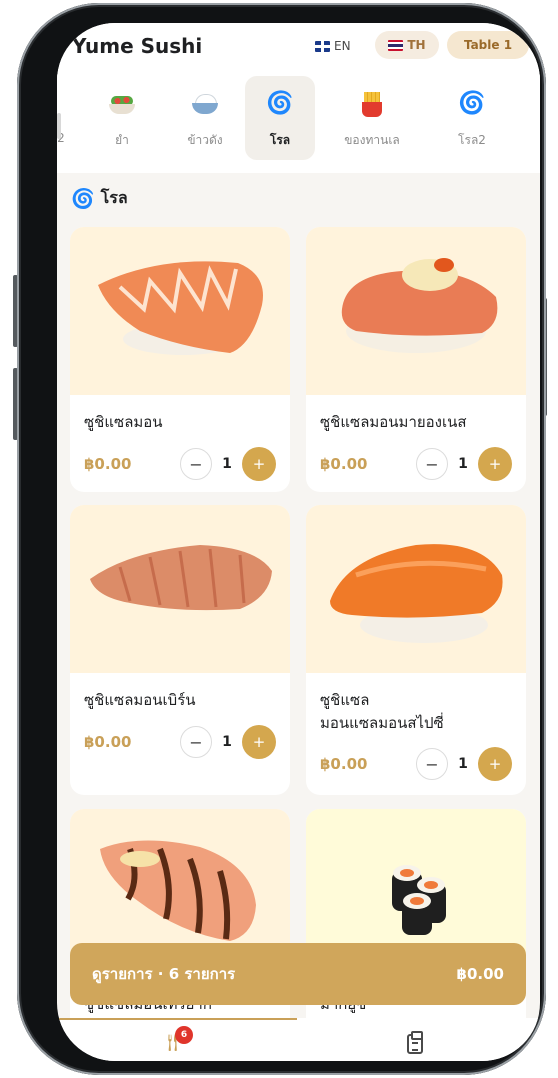 The width and height of the screenshot is (558, 1078). Describe the element at coordinates (114, 197) in the screenshot. I see `section-title-label: โรล` at that location.